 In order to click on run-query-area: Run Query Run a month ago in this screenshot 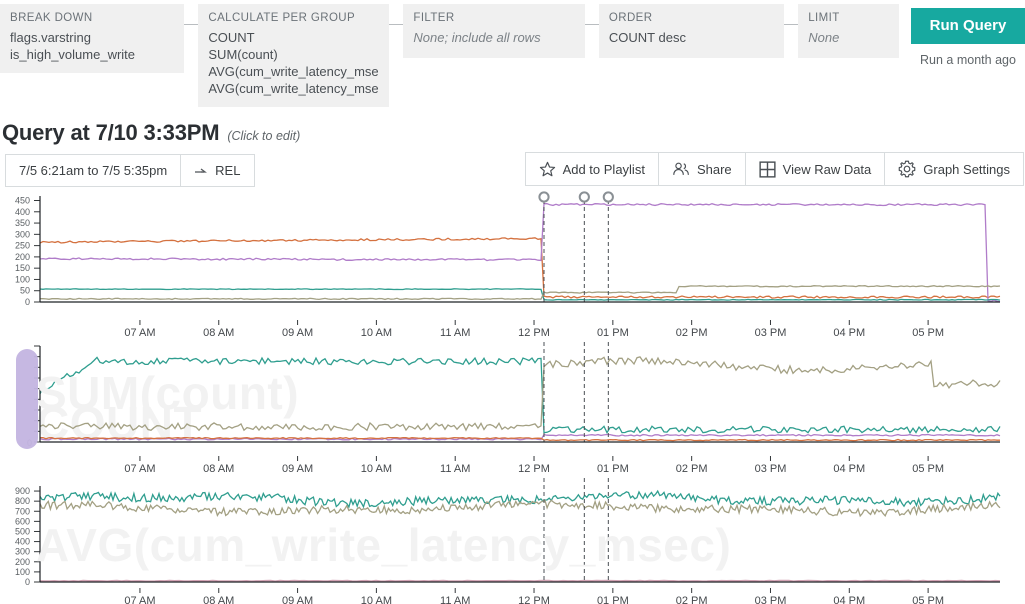, I will do `click(967, 35)`.